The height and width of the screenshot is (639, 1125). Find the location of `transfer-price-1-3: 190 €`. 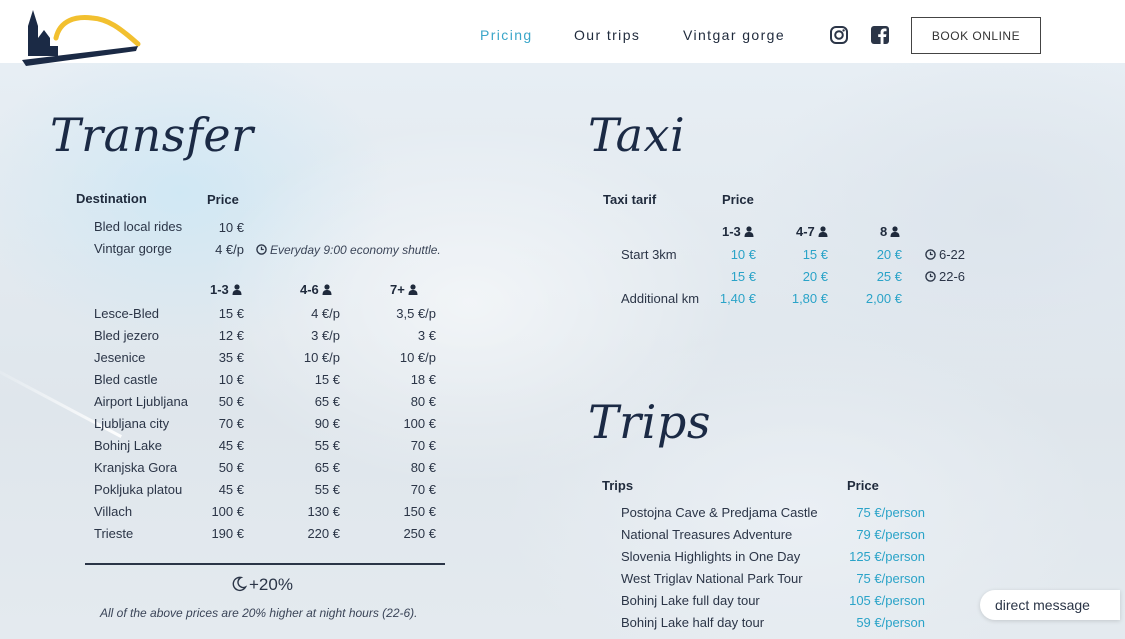

transfer-price-1-3: 190 € is located at coordinates (227, 533).